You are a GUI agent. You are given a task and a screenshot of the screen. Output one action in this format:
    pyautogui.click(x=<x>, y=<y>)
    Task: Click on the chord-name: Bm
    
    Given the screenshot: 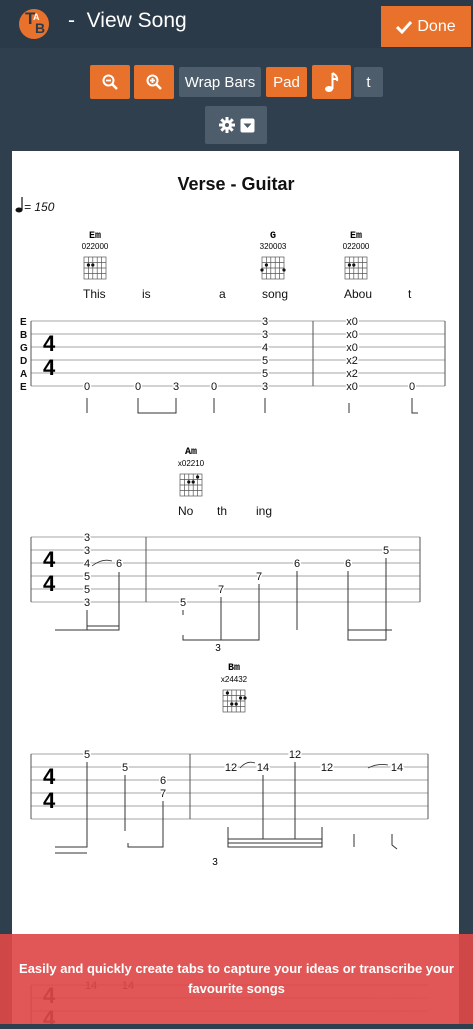 What is the action you would take?
    pyautogui.click(x=234, y=668)
    